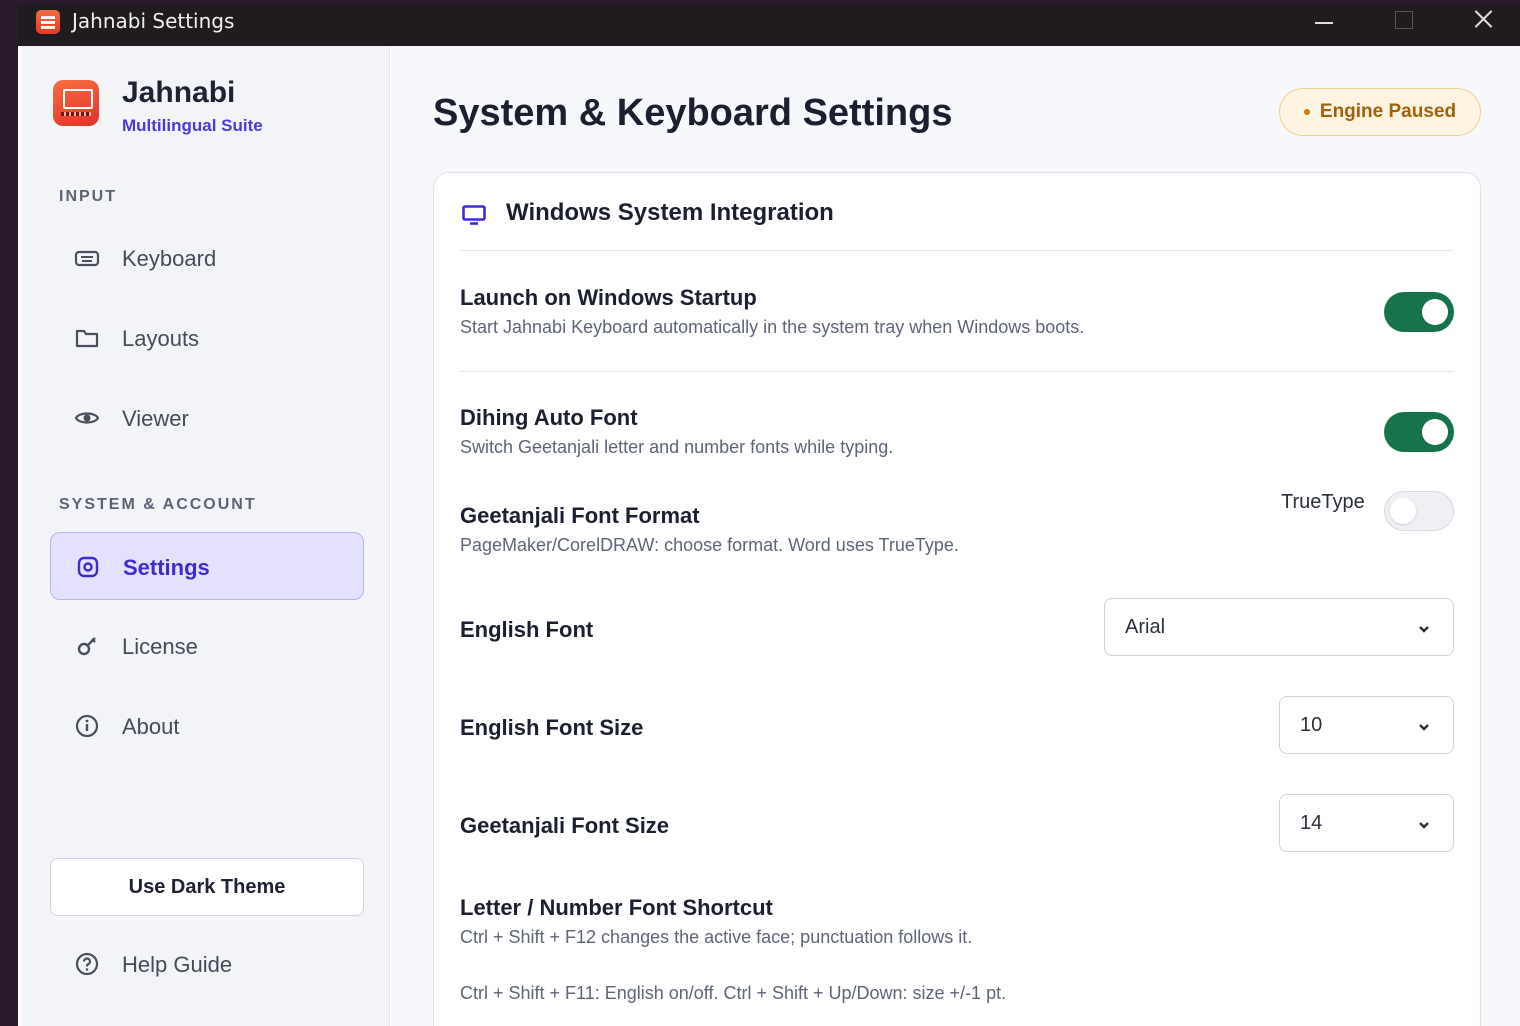  Describe the element at coordinates (1323, 502) in the screenshot. I see `truetype-label: TrueType` at that location.